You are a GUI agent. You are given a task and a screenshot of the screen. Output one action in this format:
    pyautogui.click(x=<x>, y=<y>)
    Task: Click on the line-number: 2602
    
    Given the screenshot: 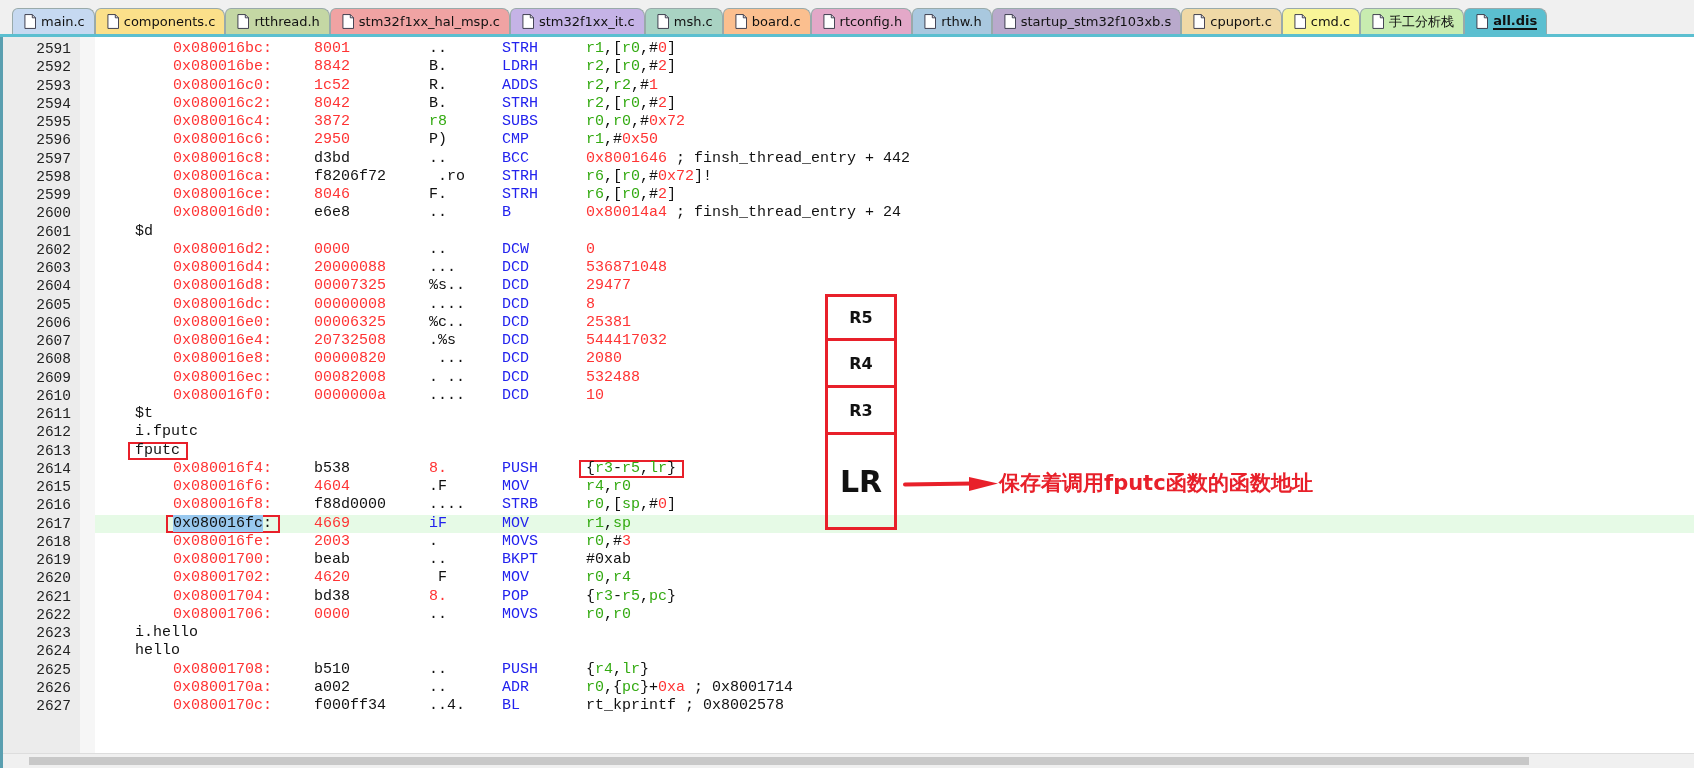 What is the action you would take?
    pyautogui.click(x=53, y=249)
    